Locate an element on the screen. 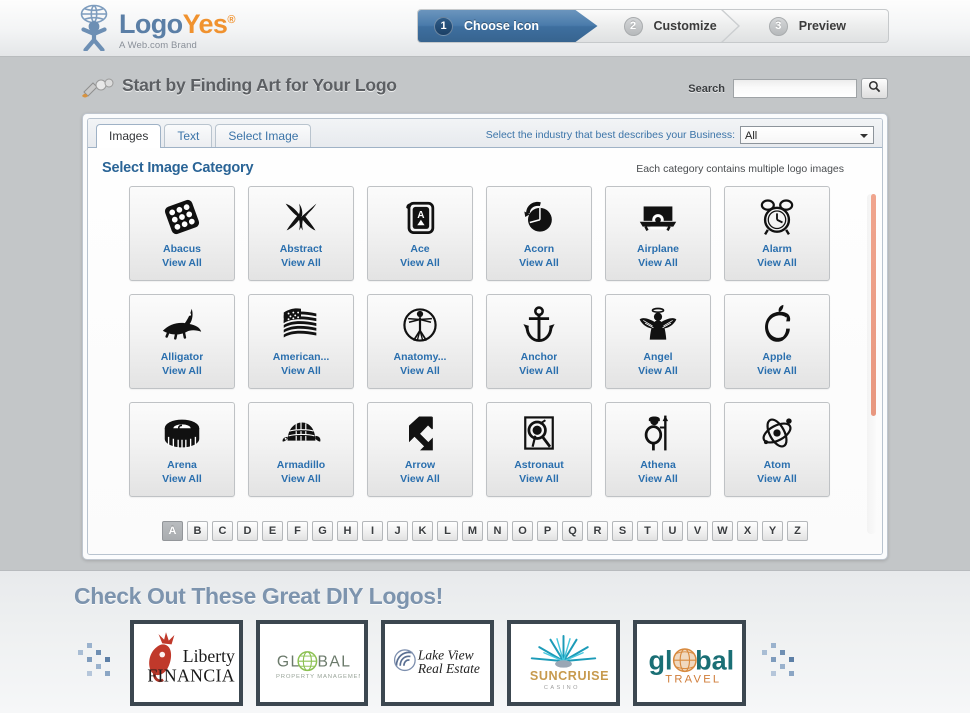 This screenshot has height=713, width=970. alphabet-letter-i: I is located at coordinates (372, 531).